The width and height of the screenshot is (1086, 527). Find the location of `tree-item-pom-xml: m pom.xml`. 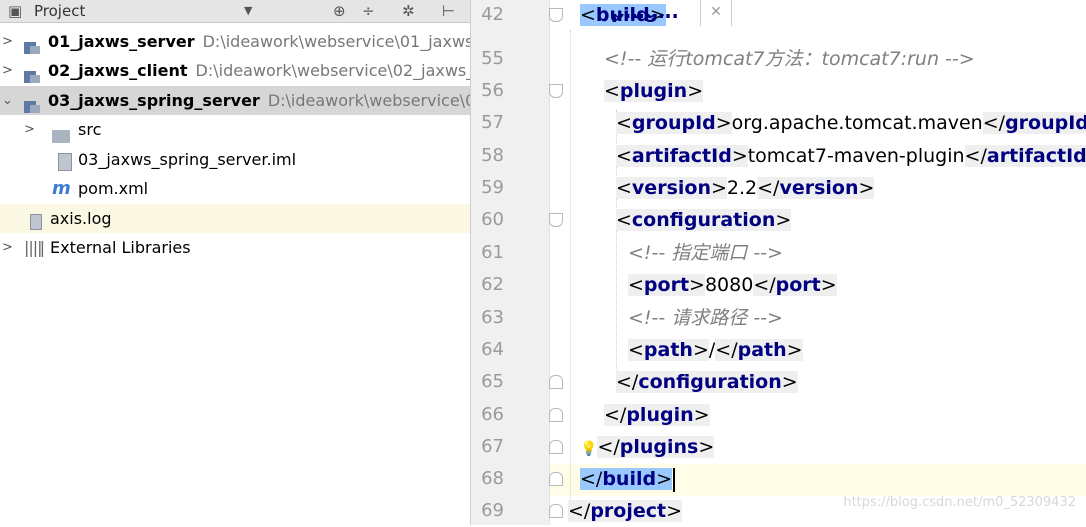

tree-item-pom-xml: m pom.xml is located at coordinates (235, 188).